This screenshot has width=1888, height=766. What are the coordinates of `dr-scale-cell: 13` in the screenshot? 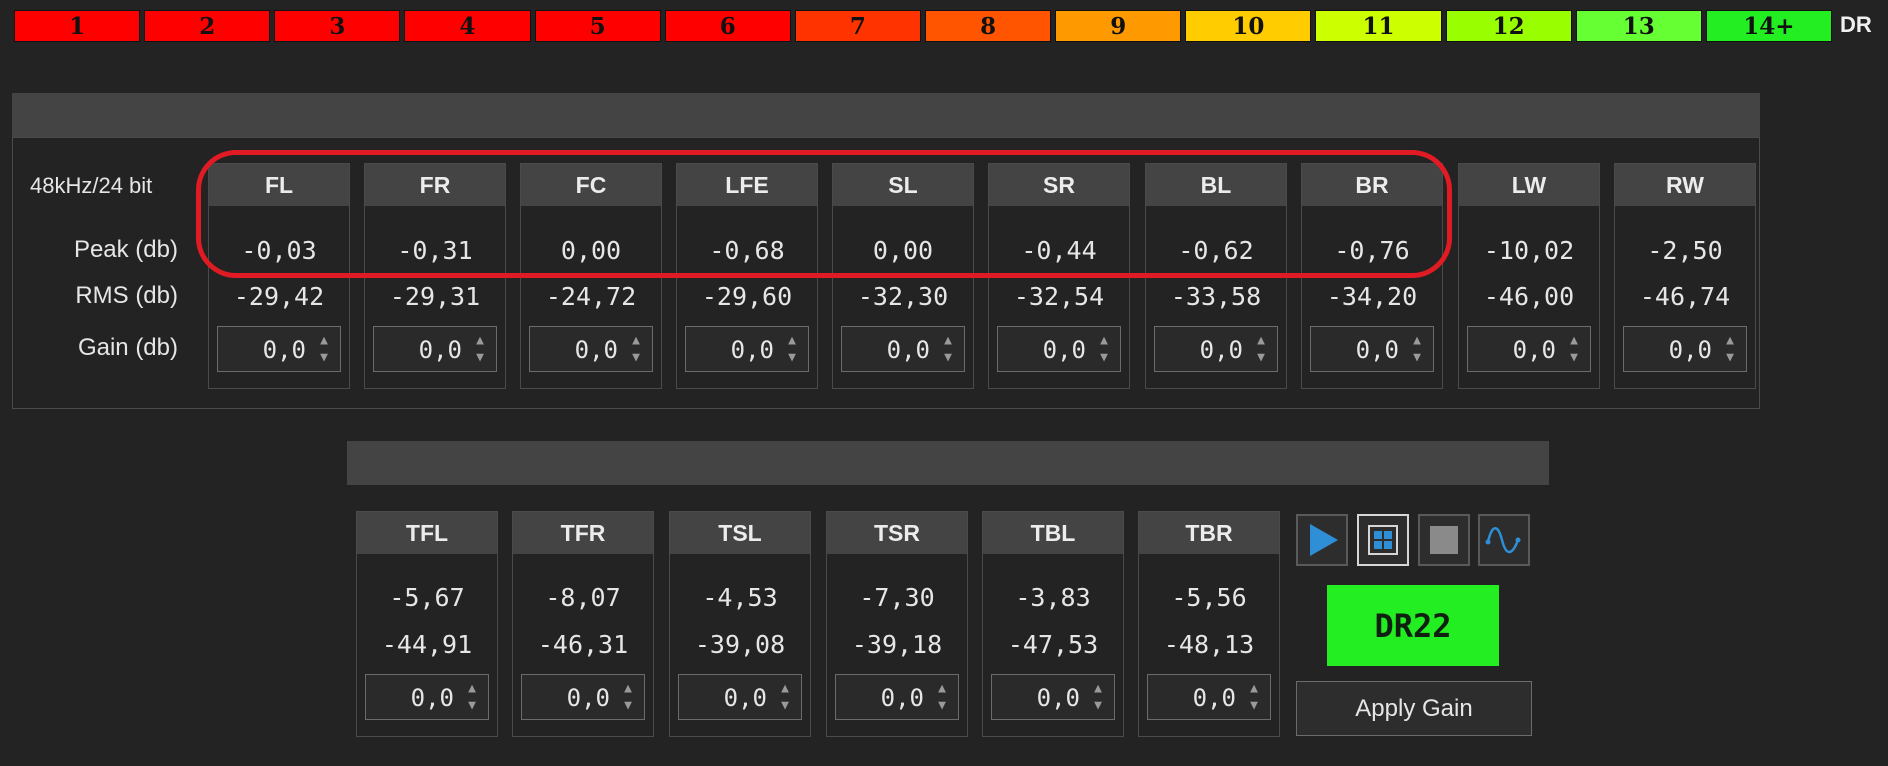 It's located at (1638, 26).